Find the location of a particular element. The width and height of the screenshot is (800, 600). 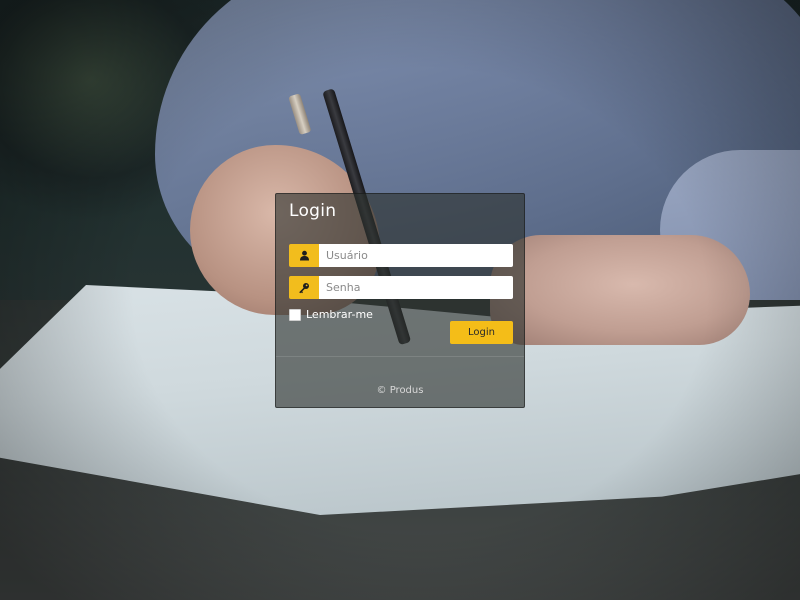

username-field is located at coordinates (401, 255).